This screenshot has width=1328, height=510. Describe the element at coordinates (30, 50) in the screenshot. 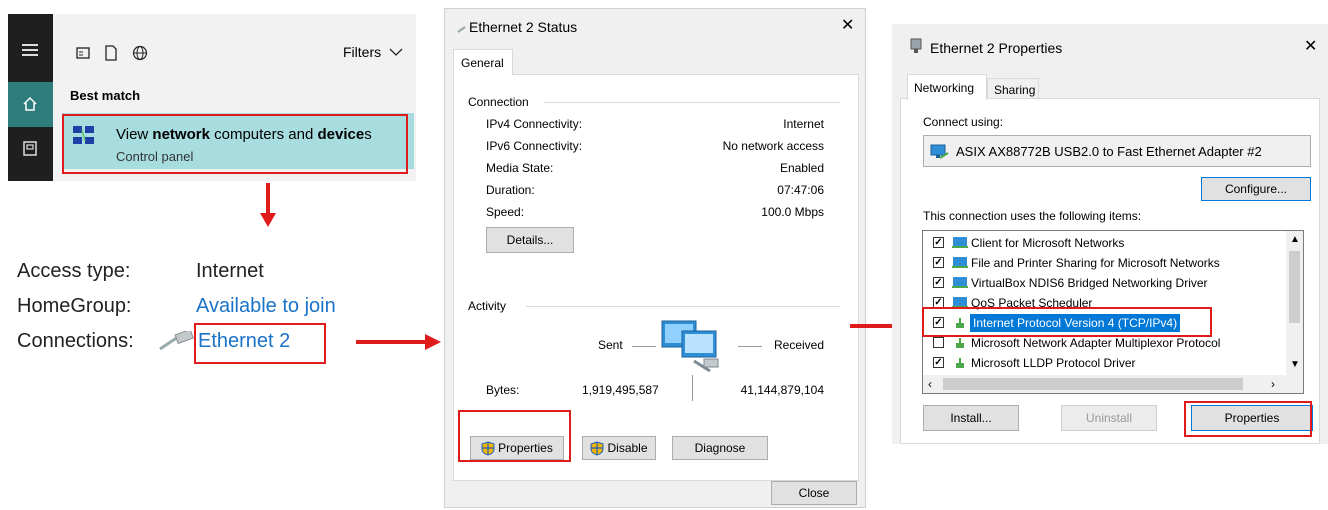

I see `hamburger-menu-icon` at that location.